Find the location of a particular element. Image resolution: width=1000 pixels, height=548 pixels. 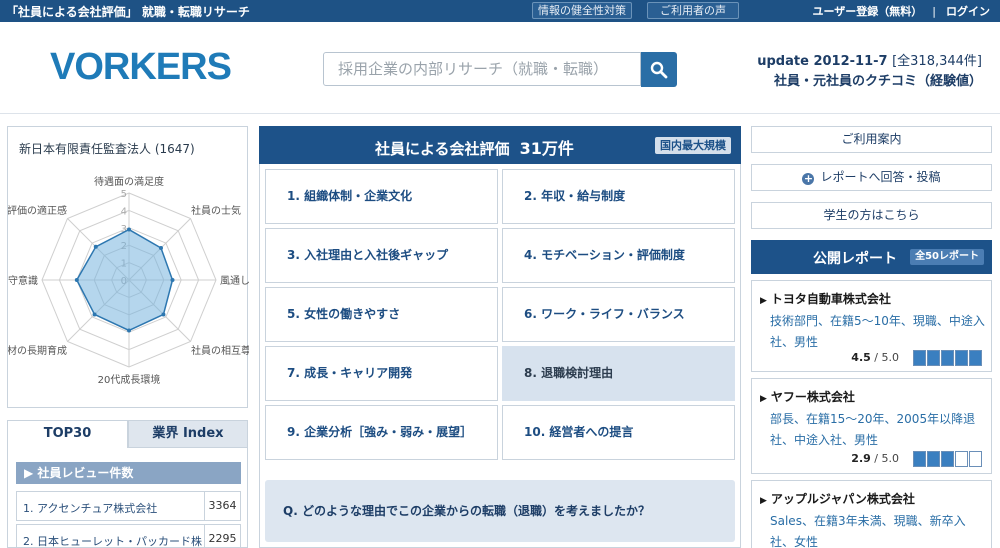

update-subtitle: 社員・元社員のクチコミ（経験値） is located at coordinates (877, 81).